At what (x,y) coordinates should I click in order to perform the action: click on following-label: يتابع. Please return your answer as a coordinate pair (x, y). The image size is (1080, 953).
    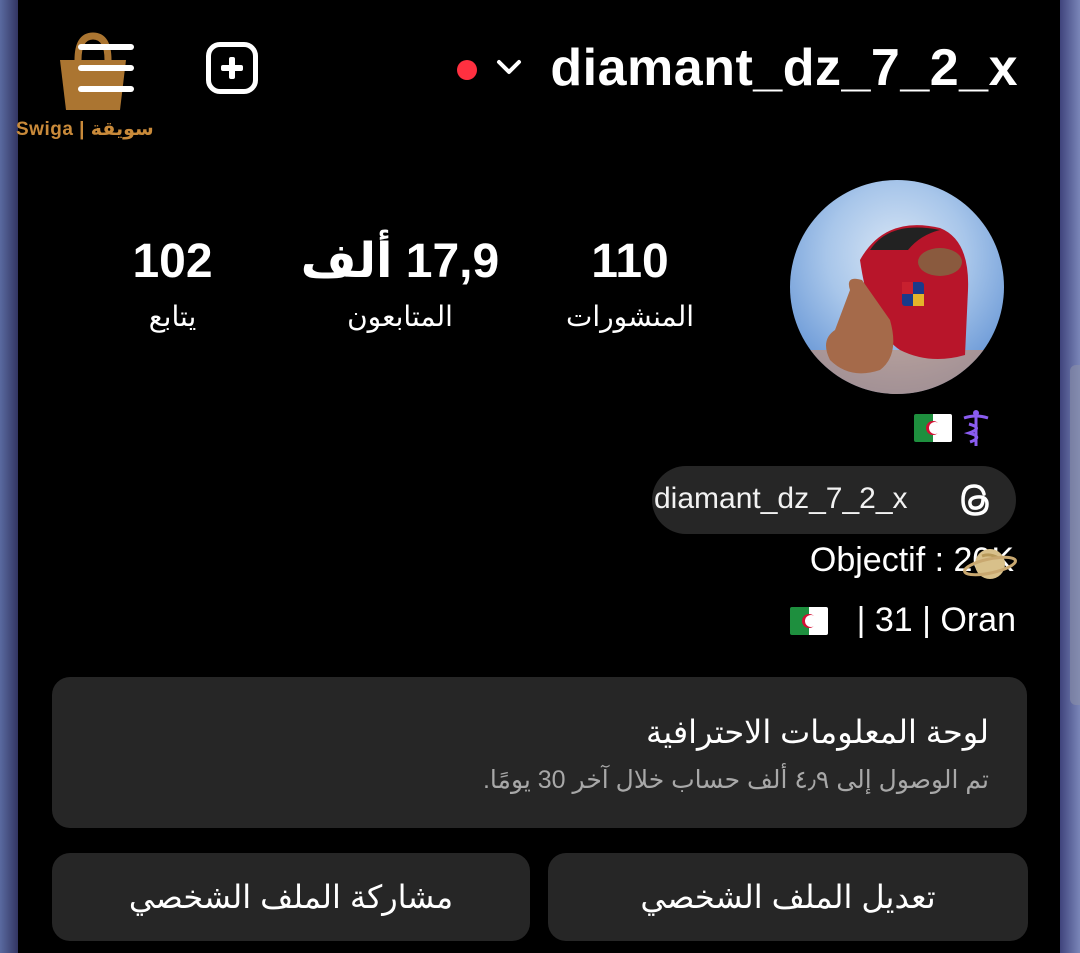
    Looking at the image, I should click on (172, 316).